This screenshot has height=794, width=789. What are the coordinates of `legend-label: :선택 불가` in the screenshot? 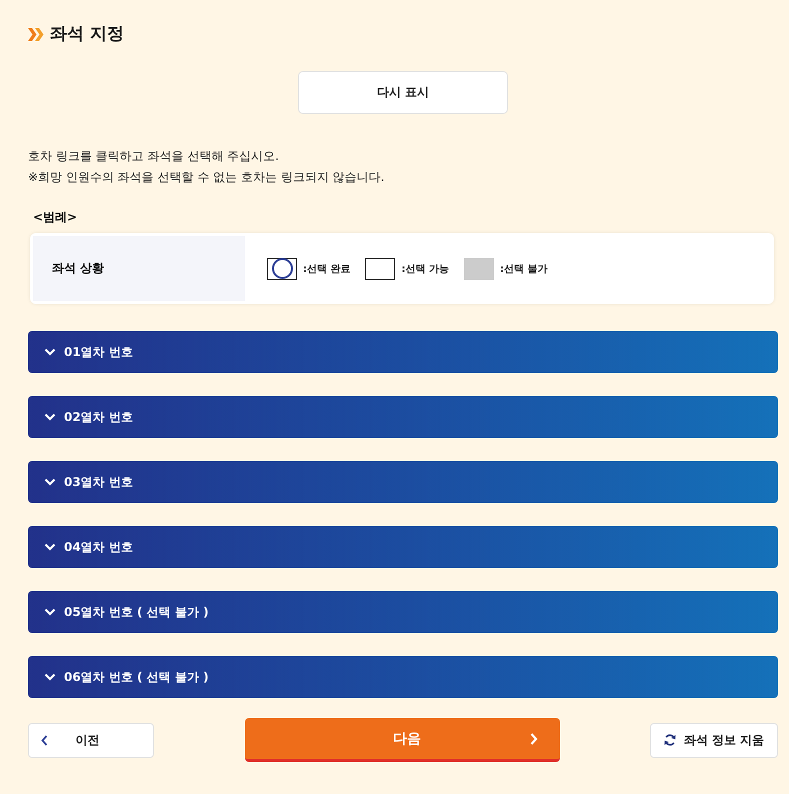 It's located at (524, 269).